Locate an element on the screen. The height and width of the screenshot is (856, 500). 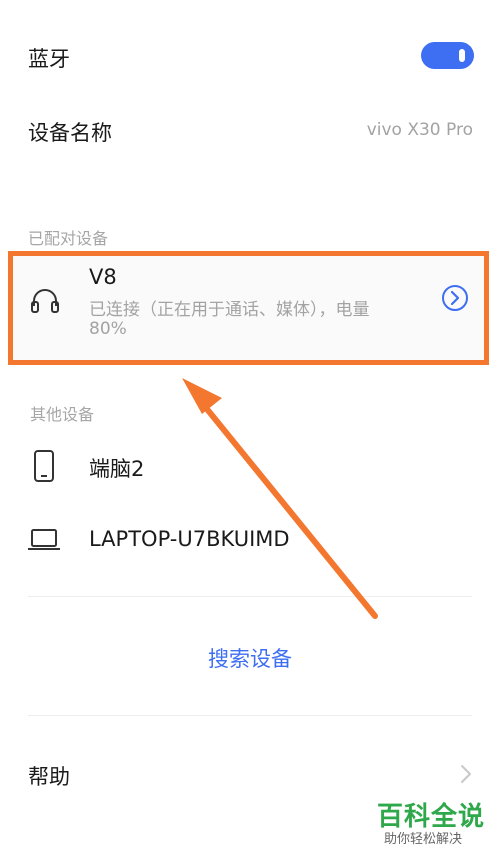
watermark-logo-subtitle: 助你轻松解决 is located at coordinates (423, 839).